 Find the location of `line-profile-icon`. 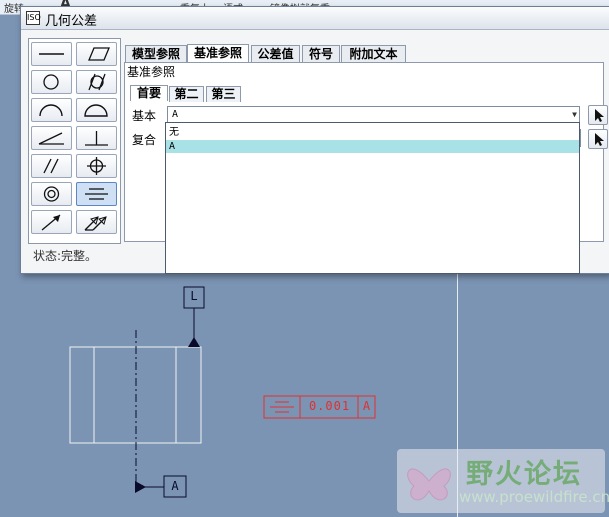

line-profile-icon is located at coordinates (51, 110).